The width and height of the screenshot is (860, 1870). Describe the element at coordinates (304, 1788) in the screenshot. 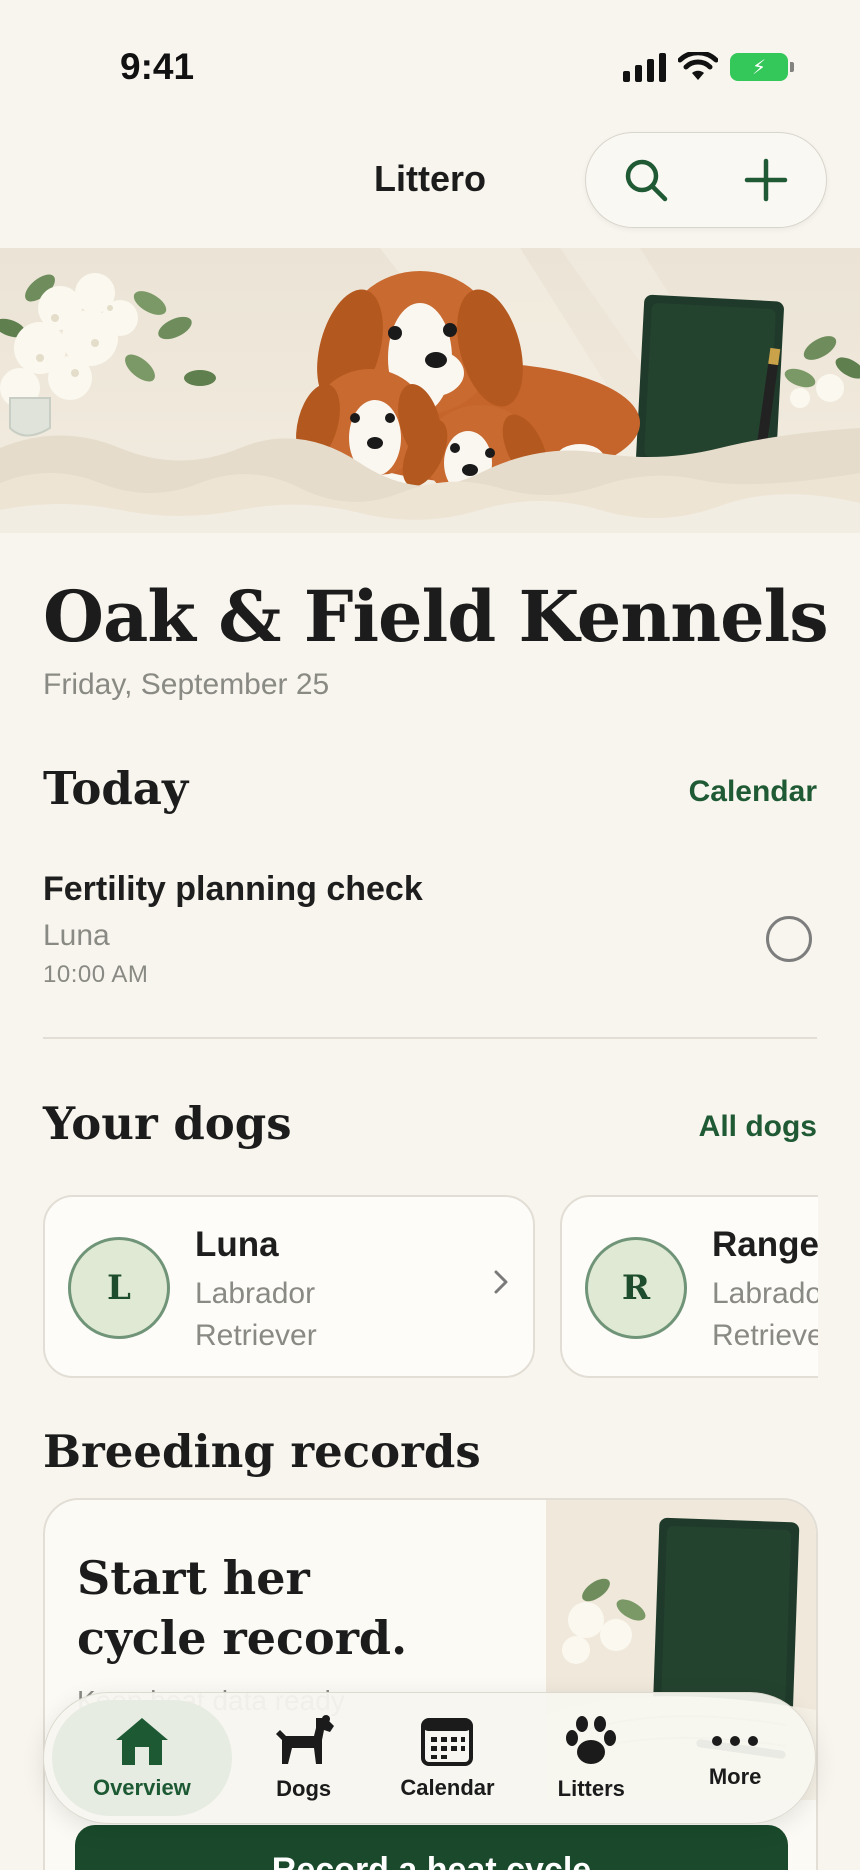

I see `tab-label: Dogs` at that location.